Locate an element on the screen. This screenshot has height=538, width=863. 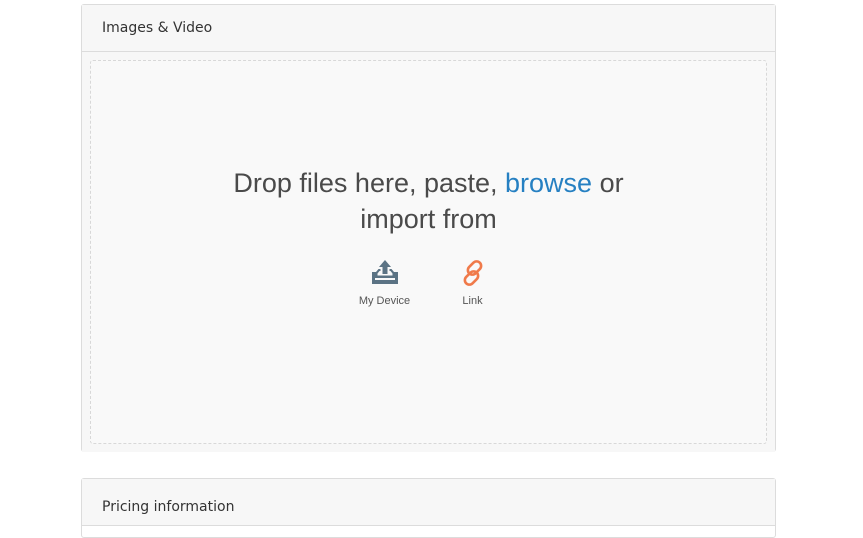
drop-text-suffix: or is located at coordinates (608, 183).